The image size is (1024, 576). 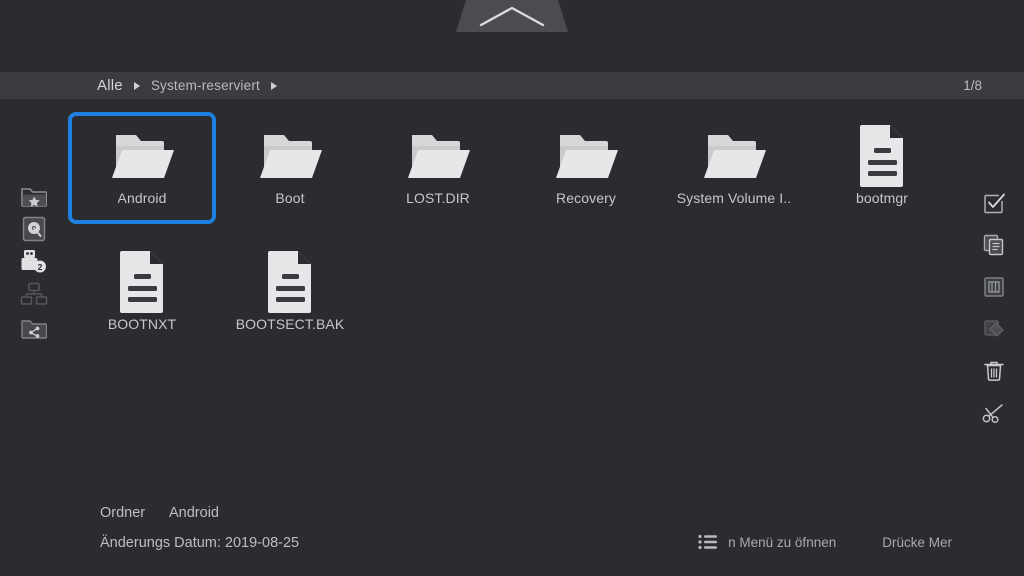 I want to click on menu-hint-label: n Menü zu öfnnen, so click(x=782, y=542).